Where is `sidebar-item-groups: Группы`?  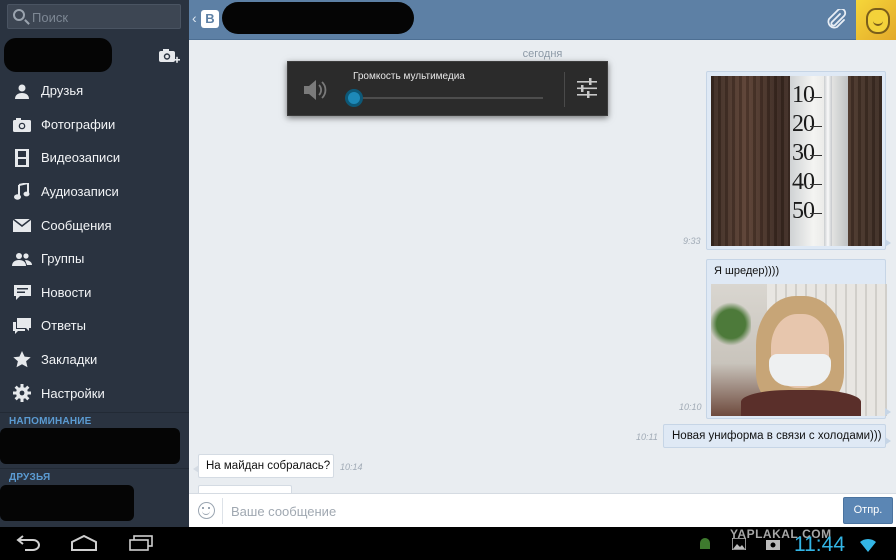 sidebar-item-groups: Группы is located at coordinates (94, 259).